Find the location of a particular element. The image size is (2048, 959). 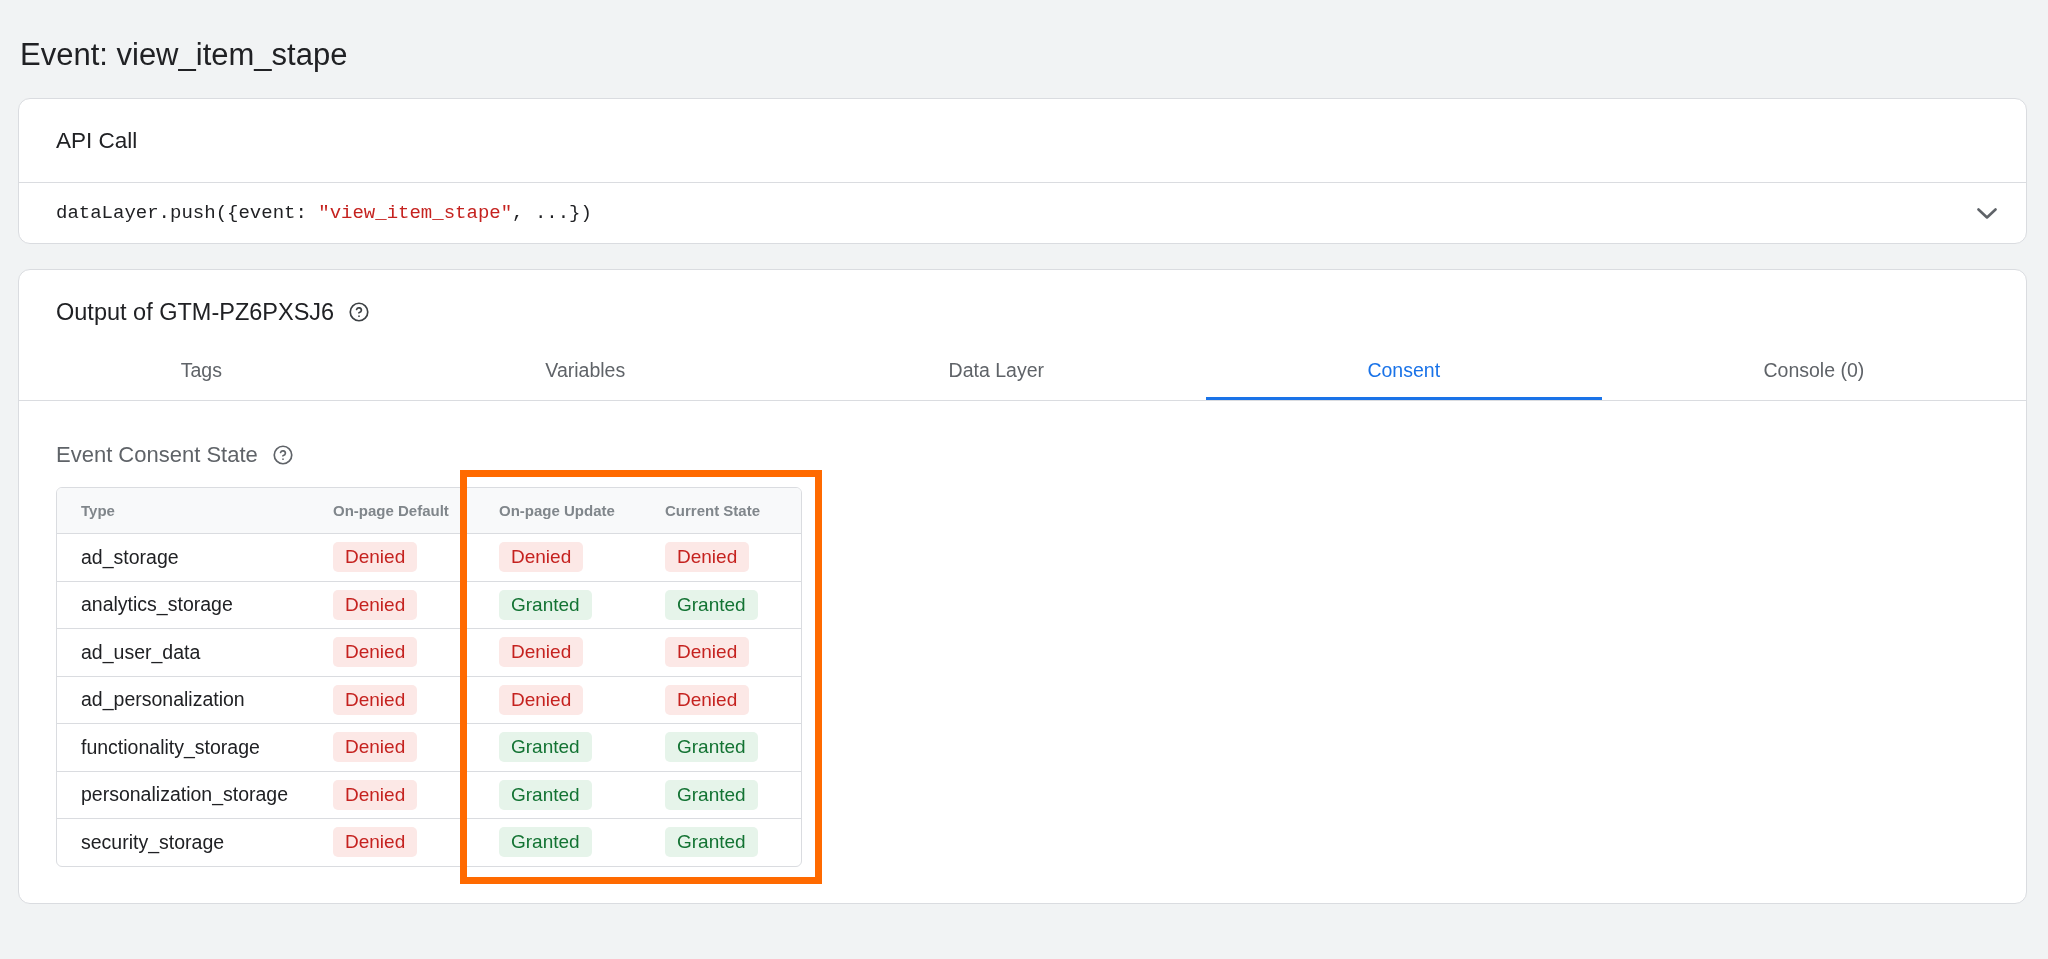

tab: Tags is located at coordinates (201, 371).